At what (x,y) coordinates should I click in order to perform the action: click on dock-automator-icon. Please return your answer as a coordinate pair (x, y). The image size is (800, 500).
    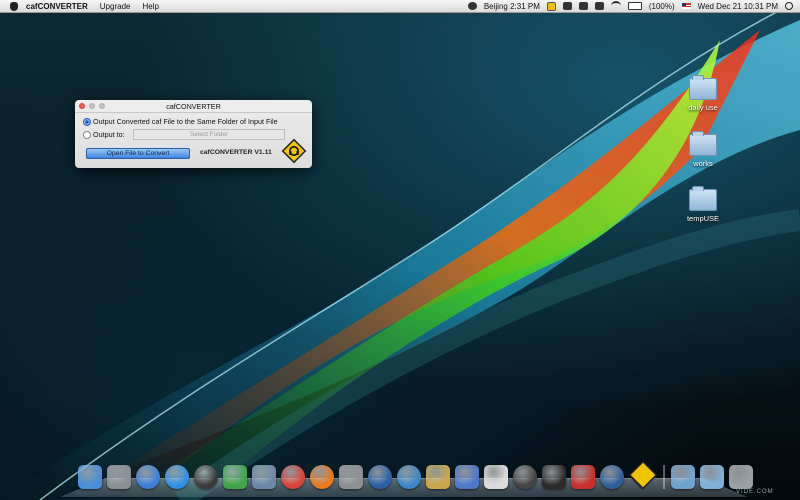
    Looking at the image, I should click on (467, 477).